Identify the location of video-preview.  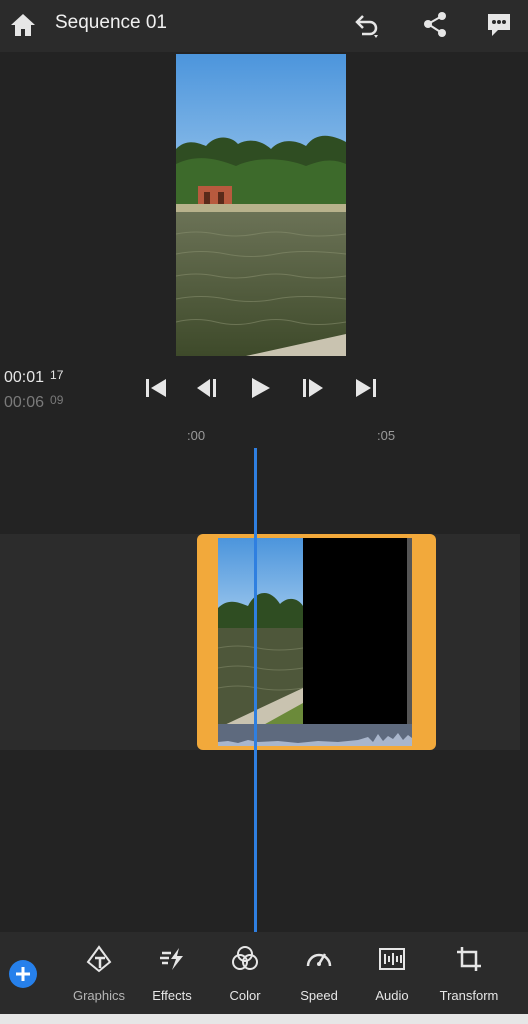
(261, 205).